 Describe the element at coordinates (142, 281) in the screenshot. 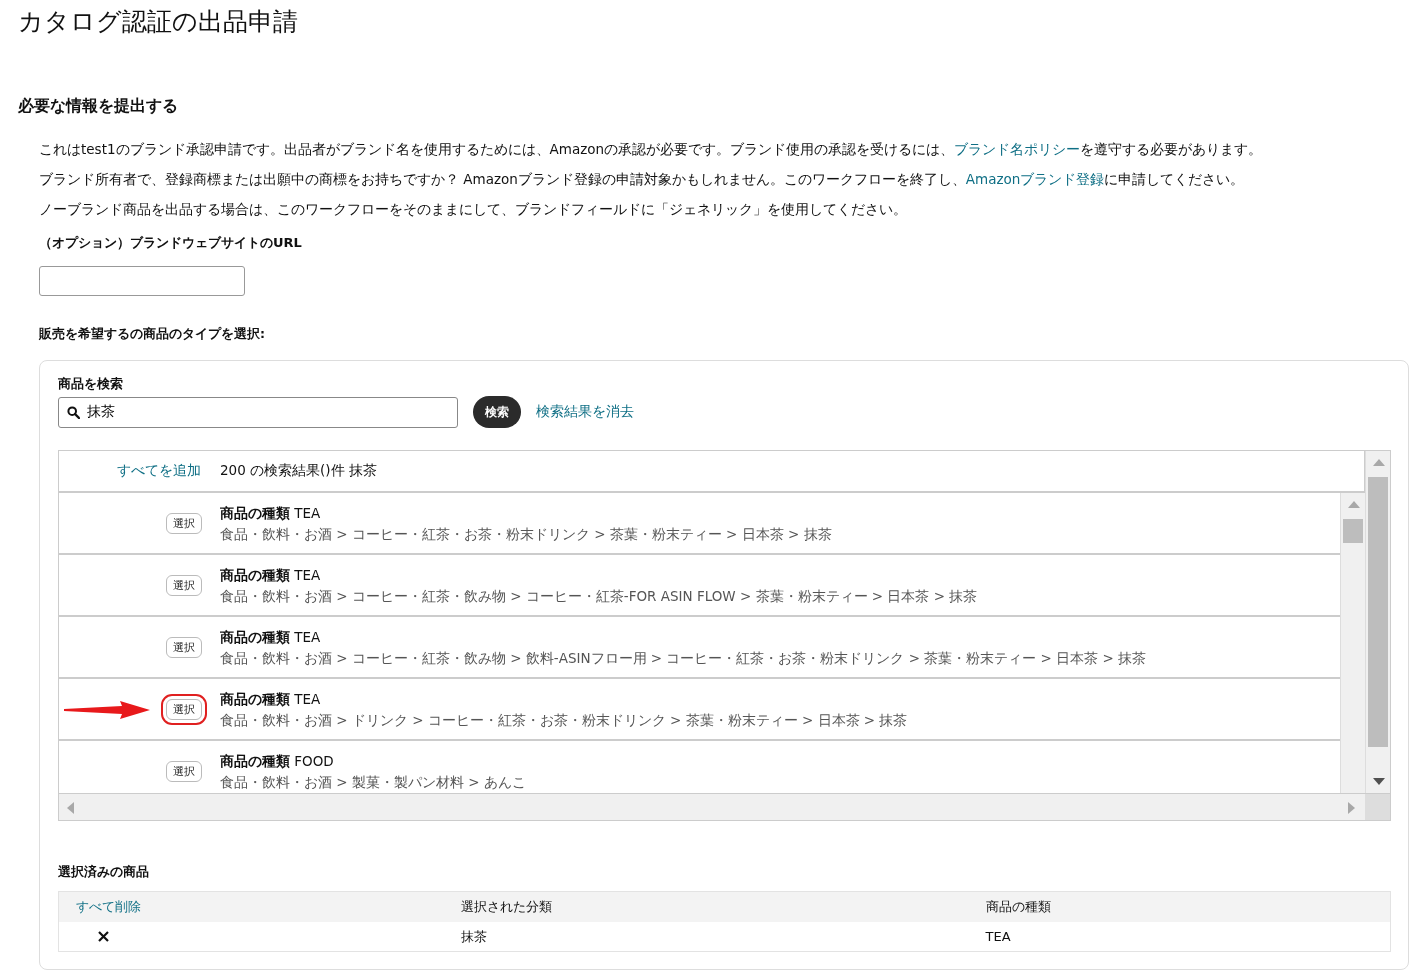

I see `url-input-field` at that location.